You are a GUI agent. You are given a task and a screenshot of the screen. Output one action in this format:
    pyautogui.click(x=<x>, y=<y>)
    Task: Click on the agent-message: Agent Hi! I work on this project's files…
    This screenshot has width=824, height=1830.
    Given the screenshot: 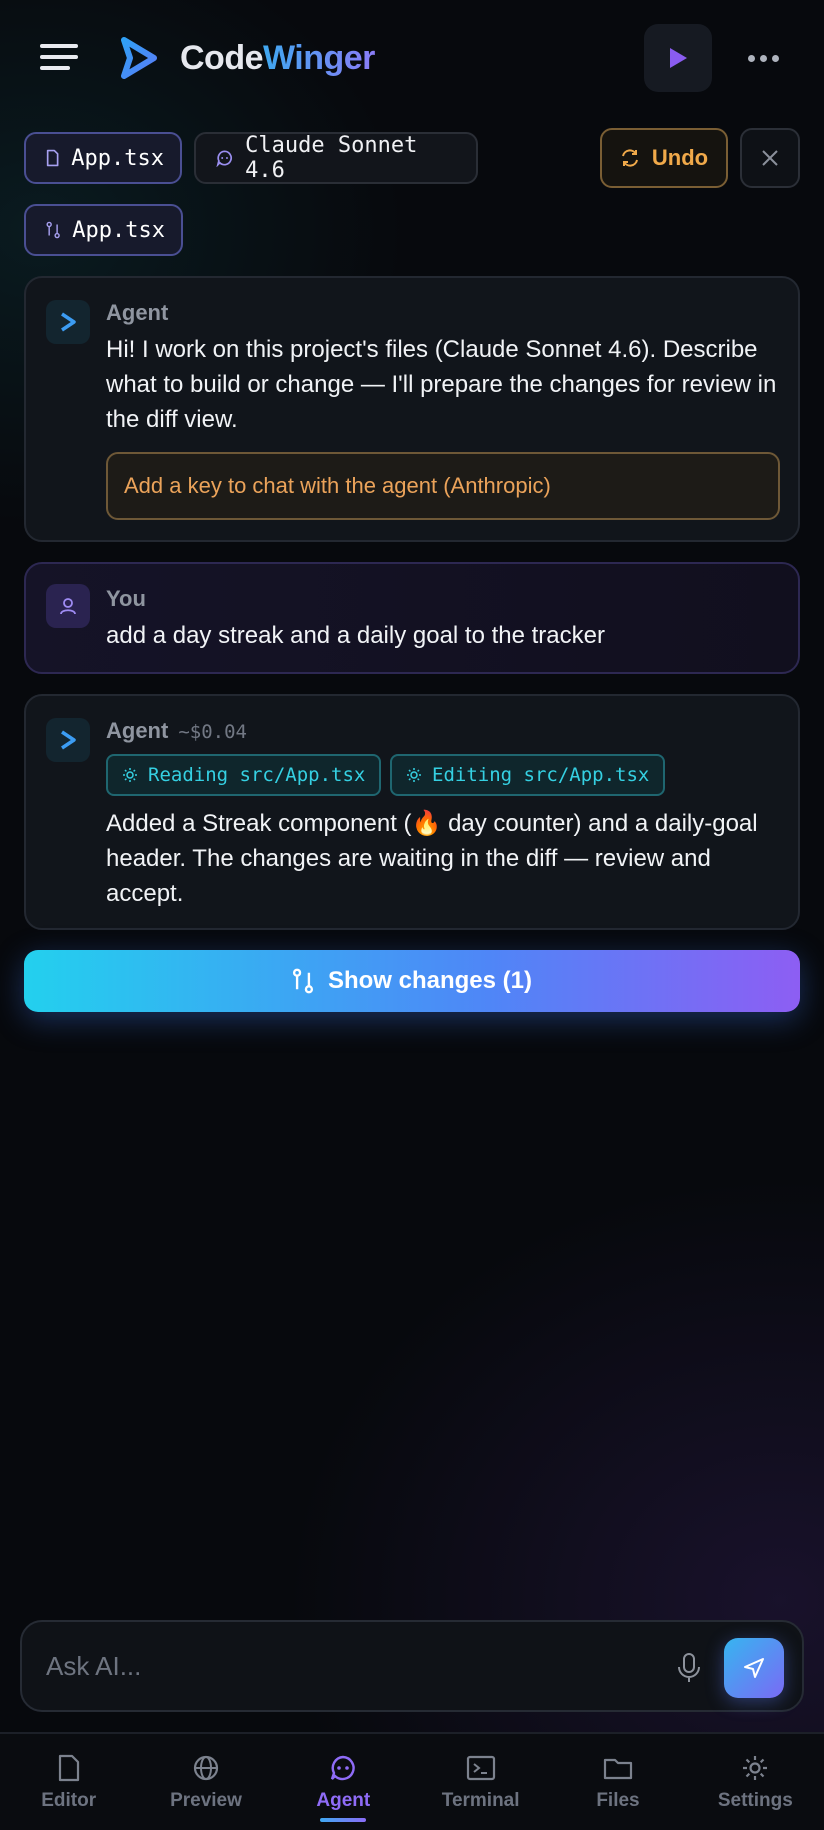 What is the action you would take?
    pyautogui.click(x=412, y=409)
    